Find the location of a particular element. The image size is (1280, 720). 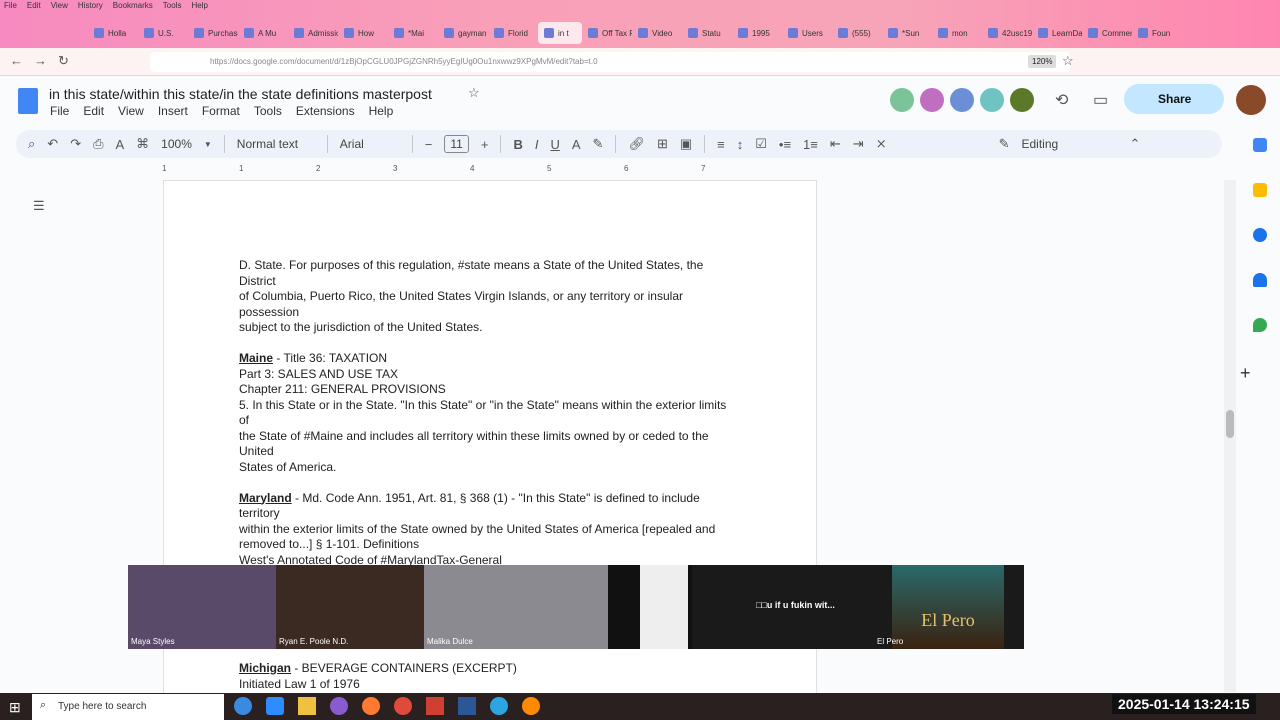

style-select: Normal text is located at coordinates (276, 144).